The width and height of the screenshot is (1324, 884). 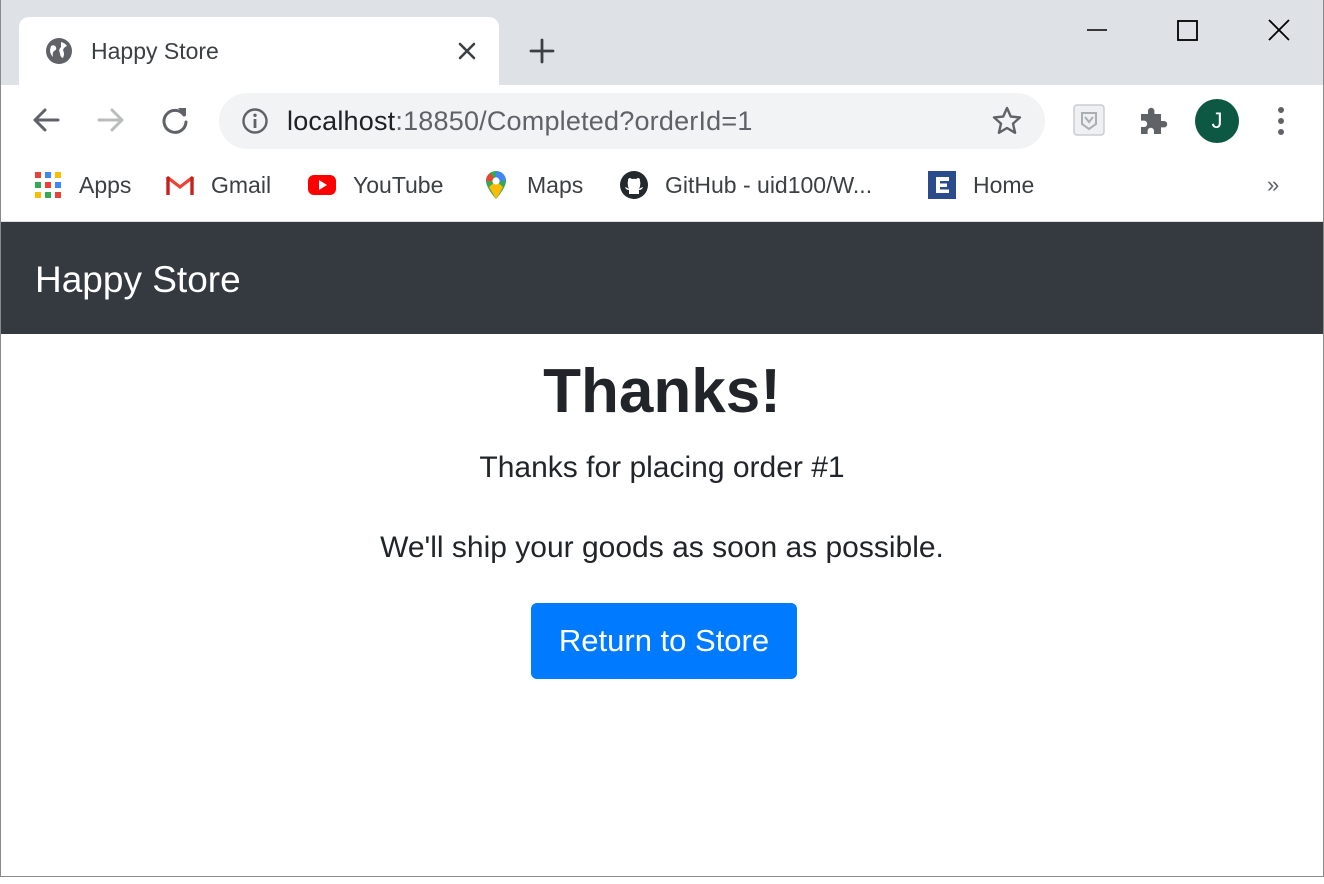 I want to click on home-e-icon, so click(x=942, y=185).